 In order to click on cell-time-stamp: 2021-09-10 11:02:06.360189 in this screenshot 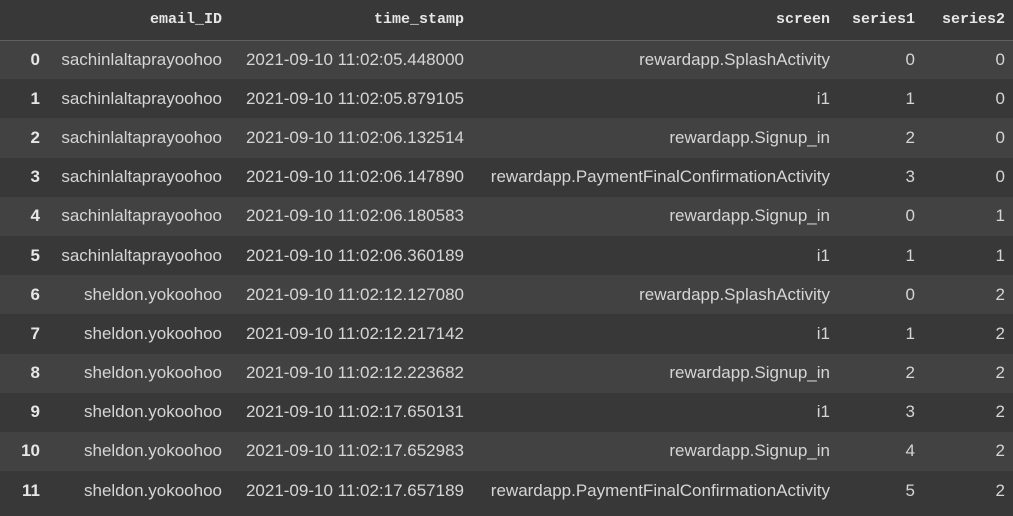, I will do `click(354, 255)`.